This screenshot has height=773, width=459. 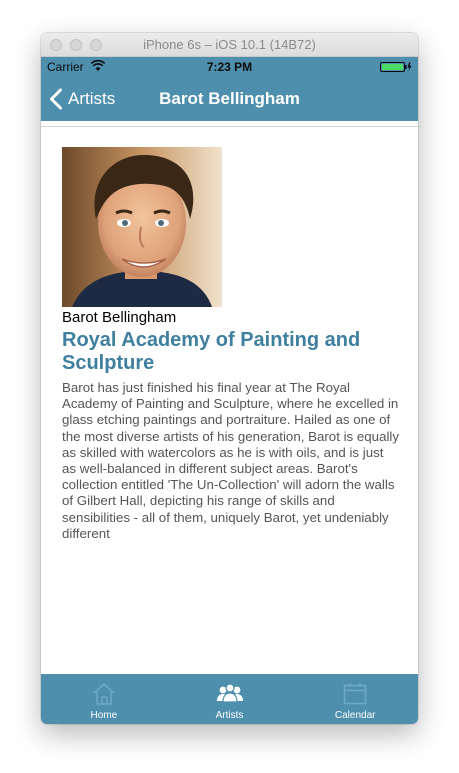 I want to click on tab-home: Home, so click(x=104, y=699).